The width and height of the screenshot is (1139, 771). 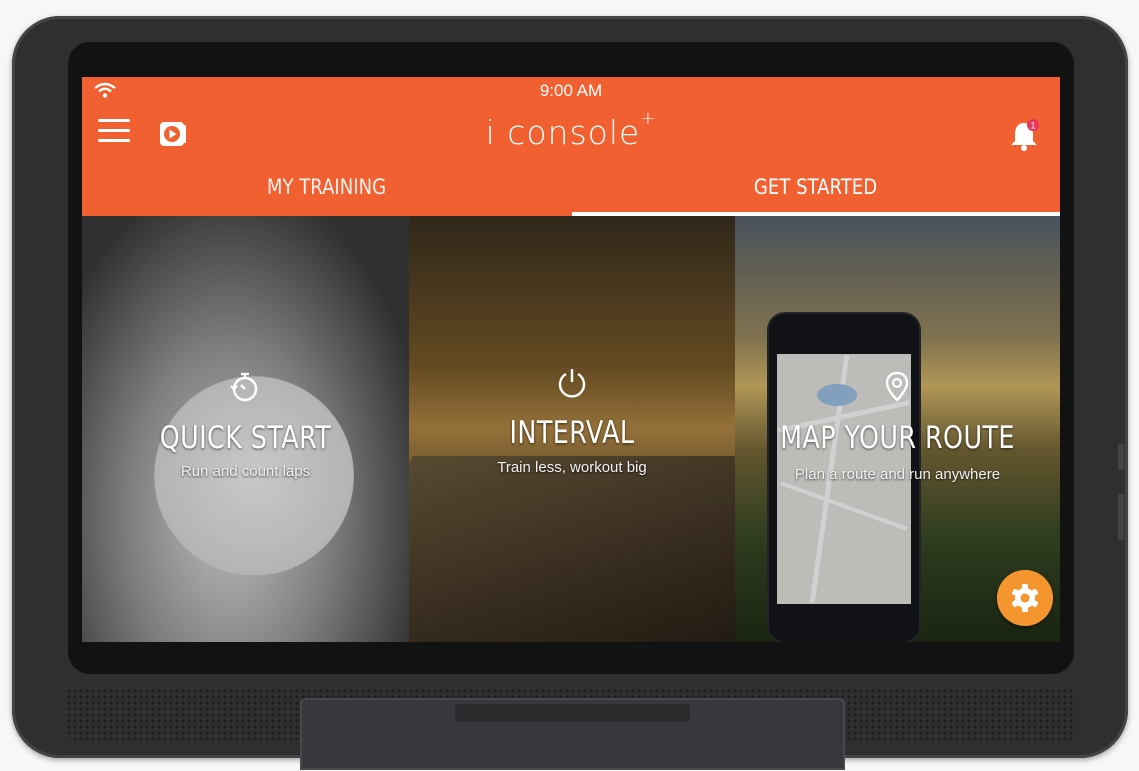 What do you see at coordinates (244, 387) in the screenshot?
I see `stopwatch-icon` at bounding box center [244, 387].